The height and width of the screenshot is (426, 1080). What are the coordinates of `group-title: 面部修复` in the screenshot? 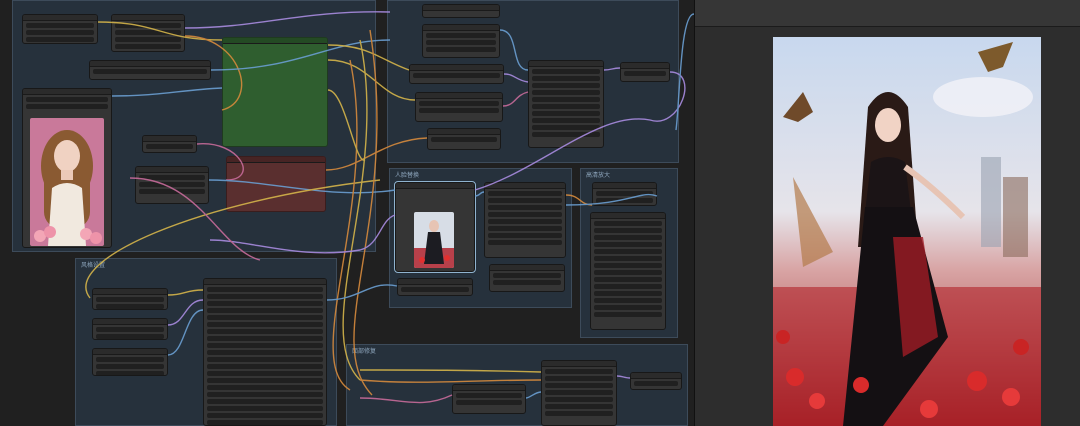 It's located at (364, 351).